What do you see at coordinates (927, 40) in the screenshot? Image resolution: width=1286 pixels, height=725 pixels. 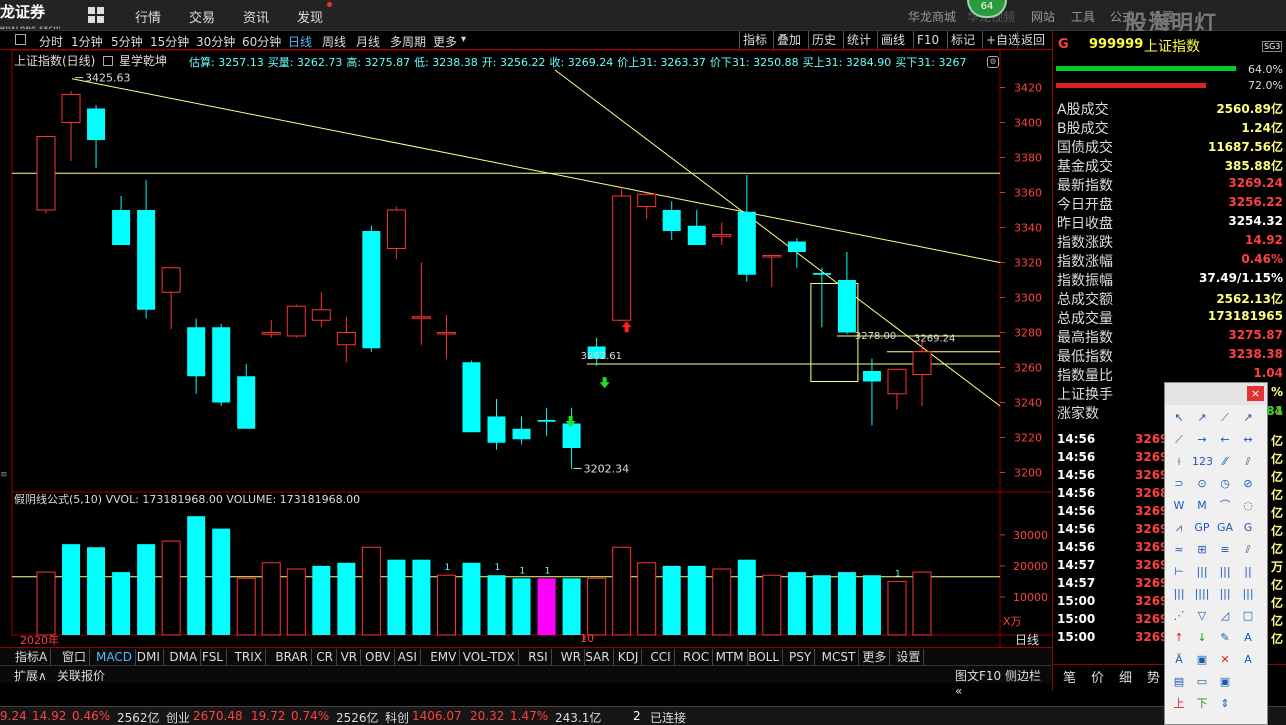 I see `tool-f10: F10` at bounding box center [927, 40].